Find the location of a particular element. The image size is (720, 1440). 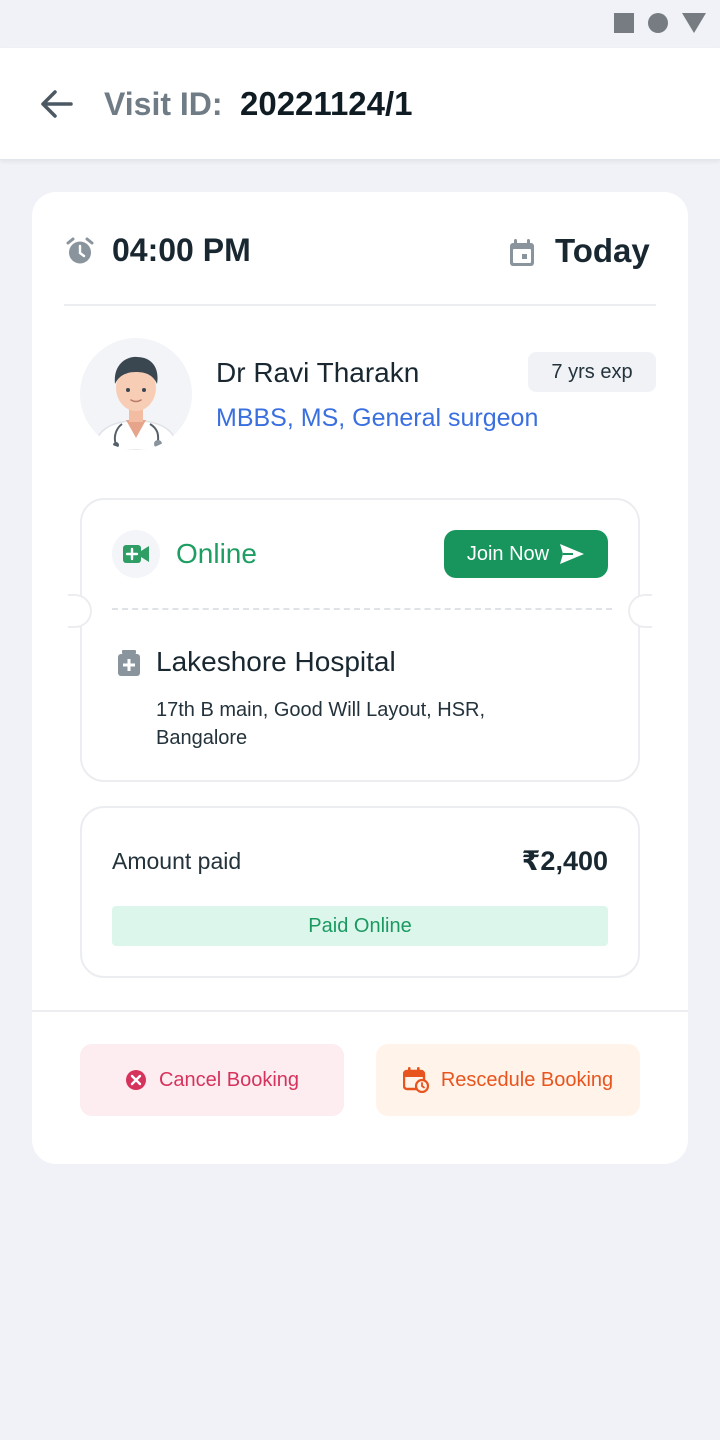

join-now-label: Join Now is located at coordinates (508, 553).